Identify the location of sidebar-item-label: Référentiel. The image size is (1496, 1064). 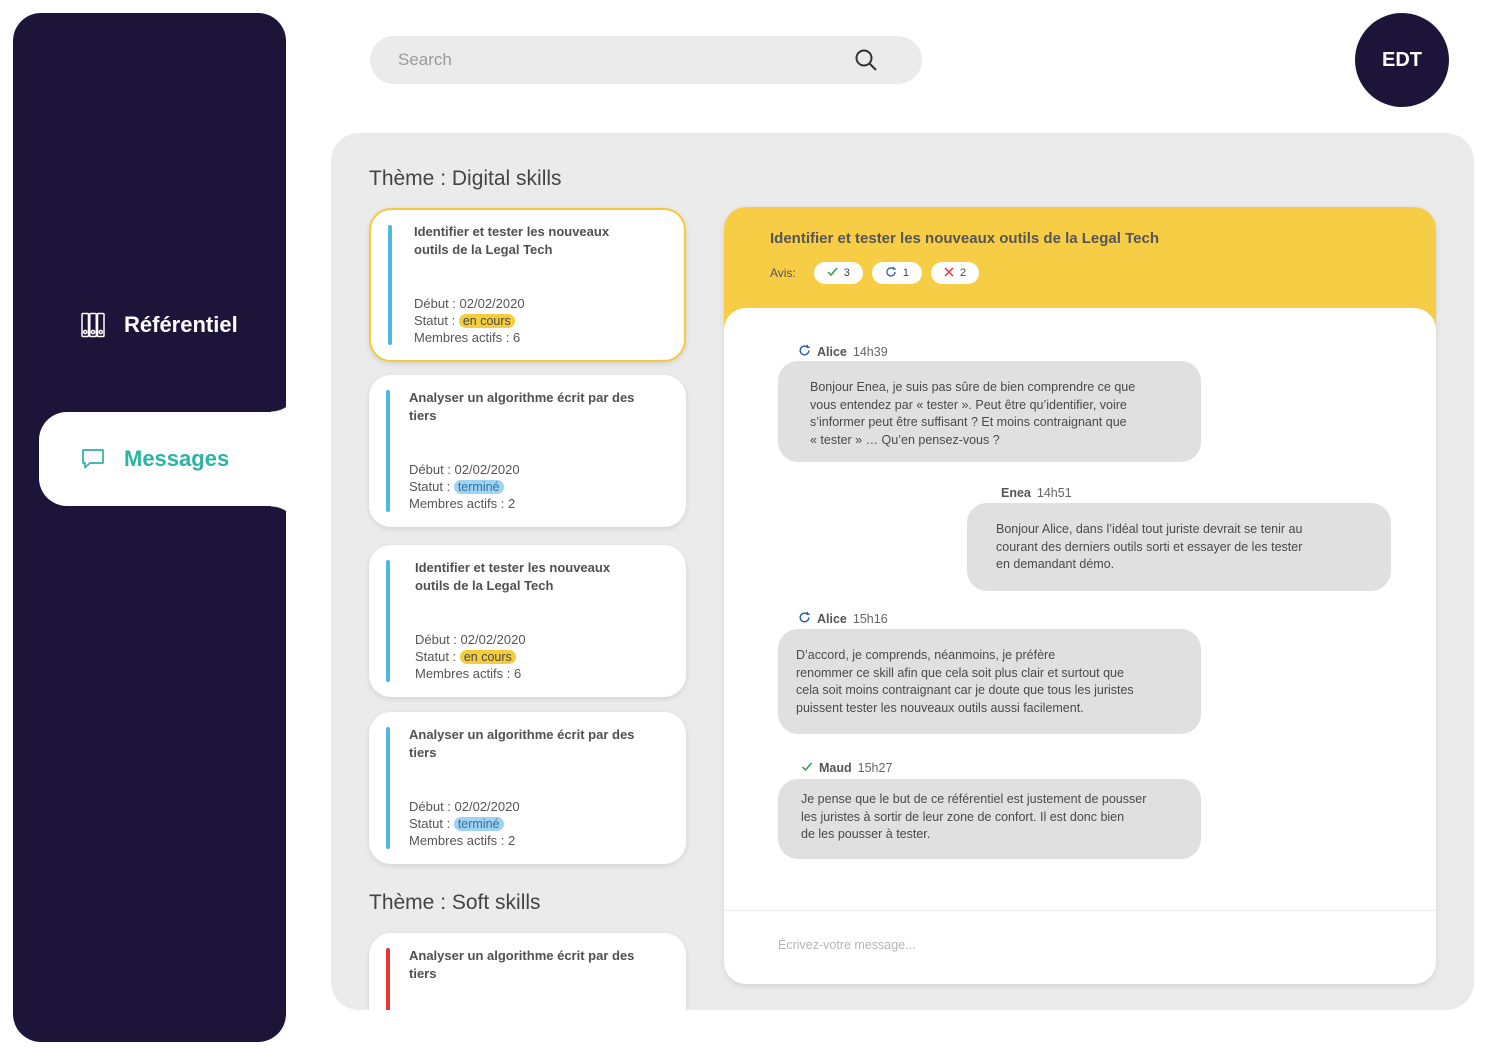
(181, 324).